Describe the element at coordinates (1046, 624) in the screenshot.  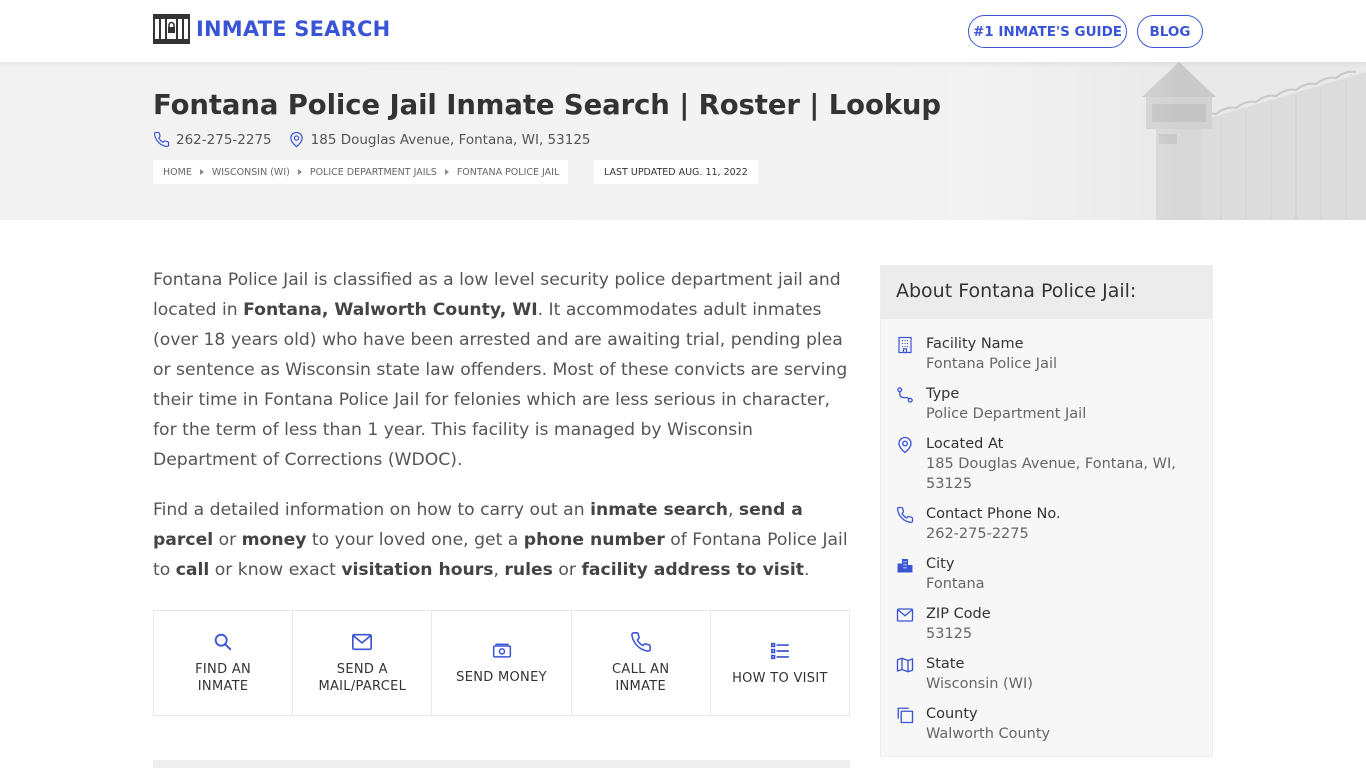
I see `about-item-zip: ZIP Code 53125` at that location.